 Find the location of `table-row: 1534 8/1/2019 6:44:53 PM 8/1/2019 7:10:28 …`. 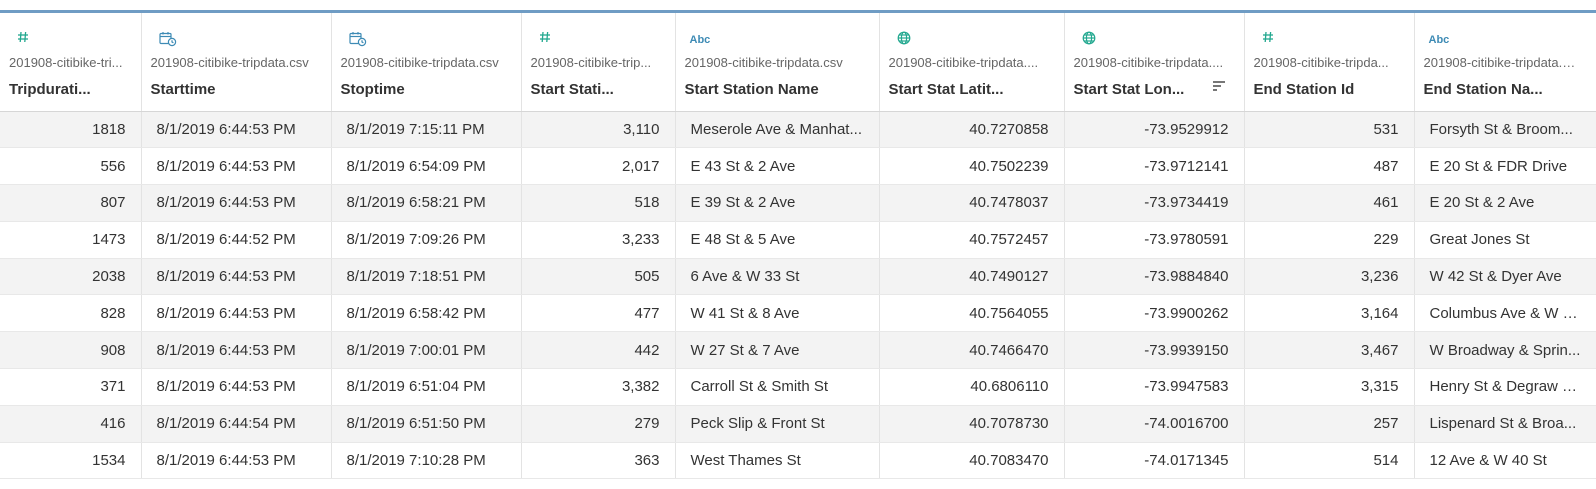

table-row: 1534 8/1/2019 6:44:53 PM 8/1/2019 7:10:28 … is located at coordinates (798, 461).